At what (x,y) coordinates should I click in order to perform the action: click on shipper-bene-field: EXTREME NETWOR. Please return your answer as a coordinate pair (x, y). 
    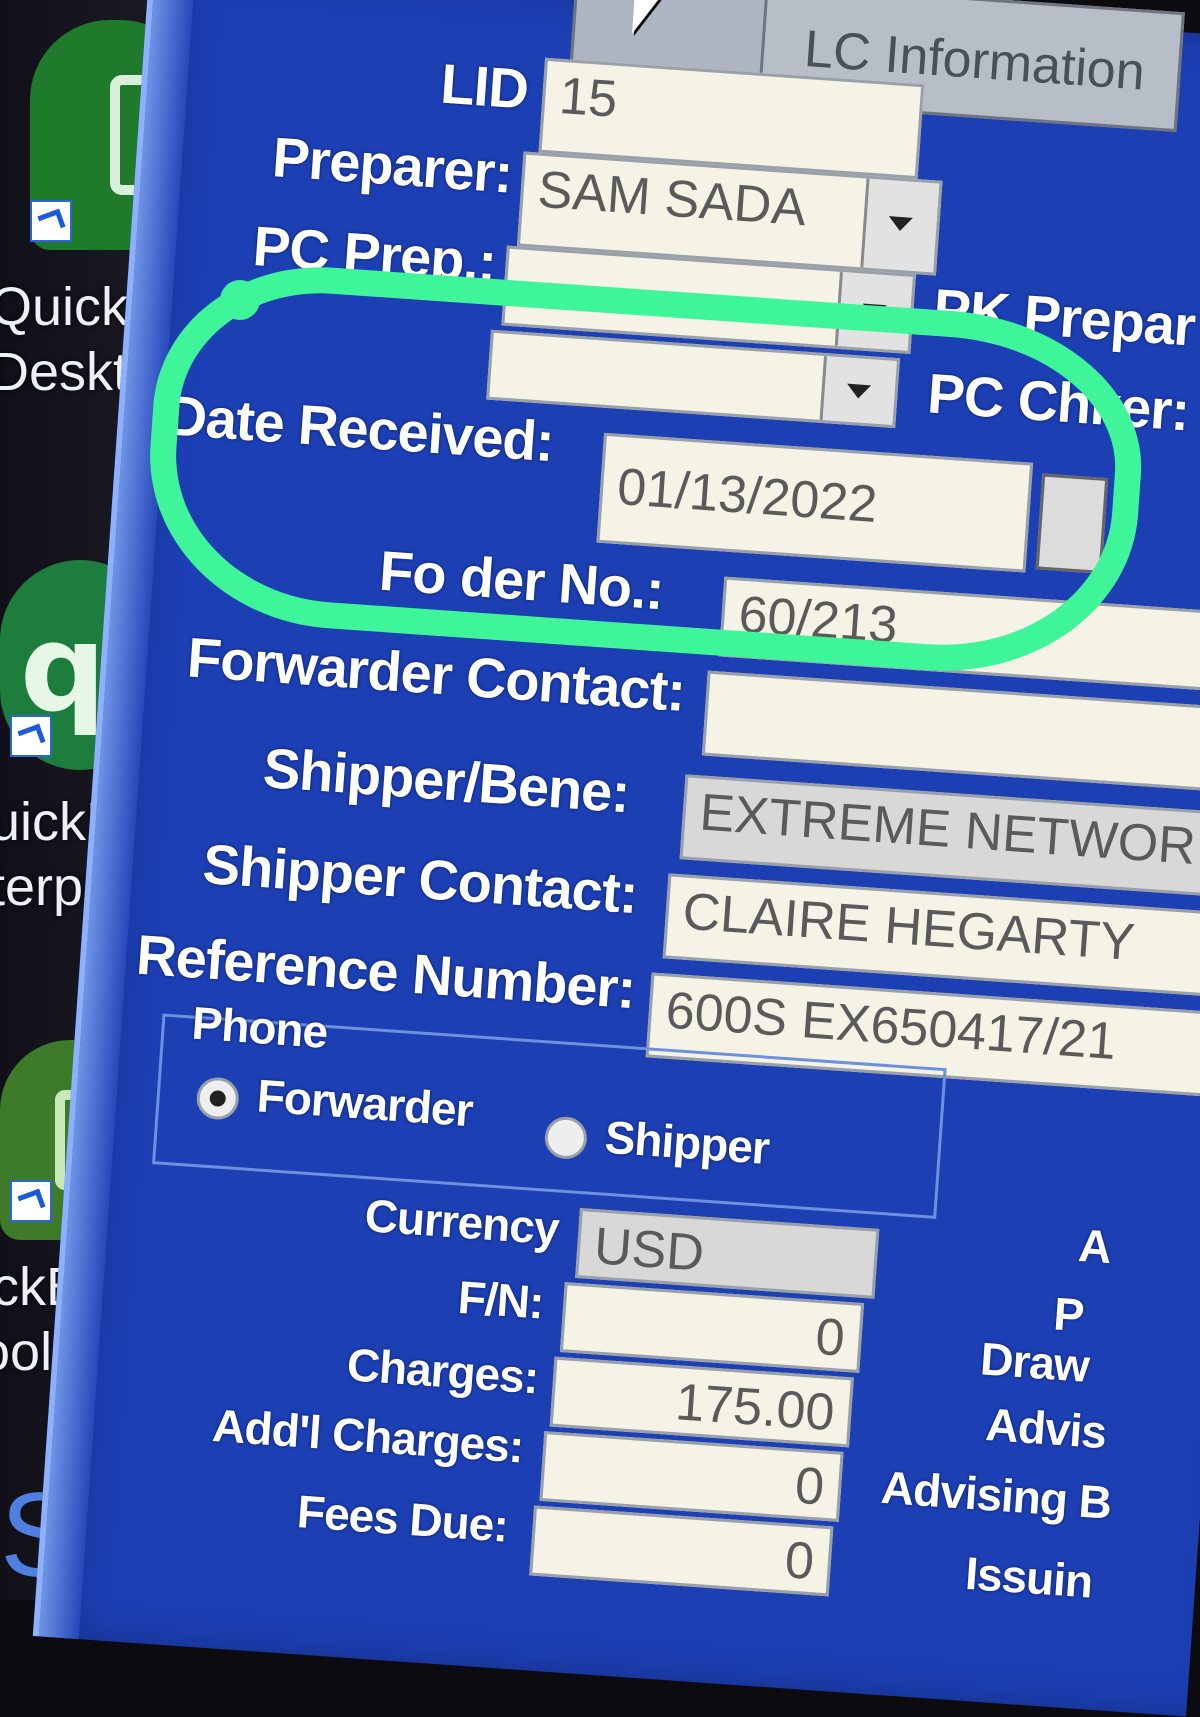
    Looking at the image, I should click on (939, 835).